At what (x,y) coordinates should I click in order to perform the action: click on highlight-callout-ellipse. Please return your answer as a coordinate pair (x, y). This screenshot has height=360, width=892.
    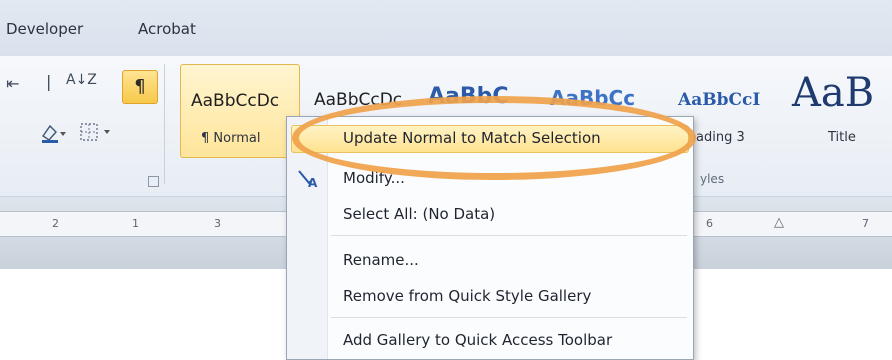
    Looking at the image, I should click on (494, 138).